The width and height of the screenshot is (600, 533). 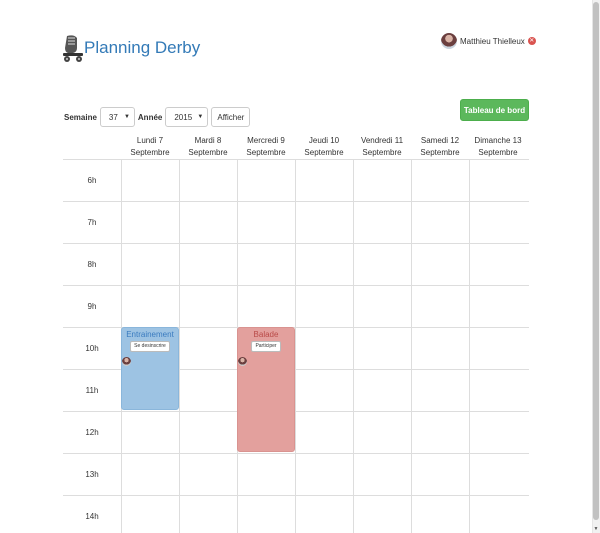 I want to click on scrollbar-thumb, so click(x=596, y=261).